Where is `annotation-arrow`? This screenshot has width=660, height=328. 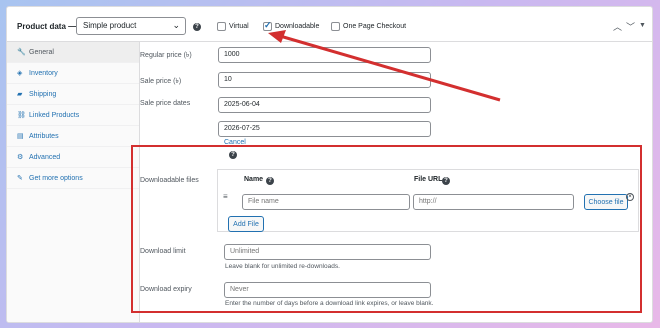 annotation-arrow is located at coordinates (384, 66).